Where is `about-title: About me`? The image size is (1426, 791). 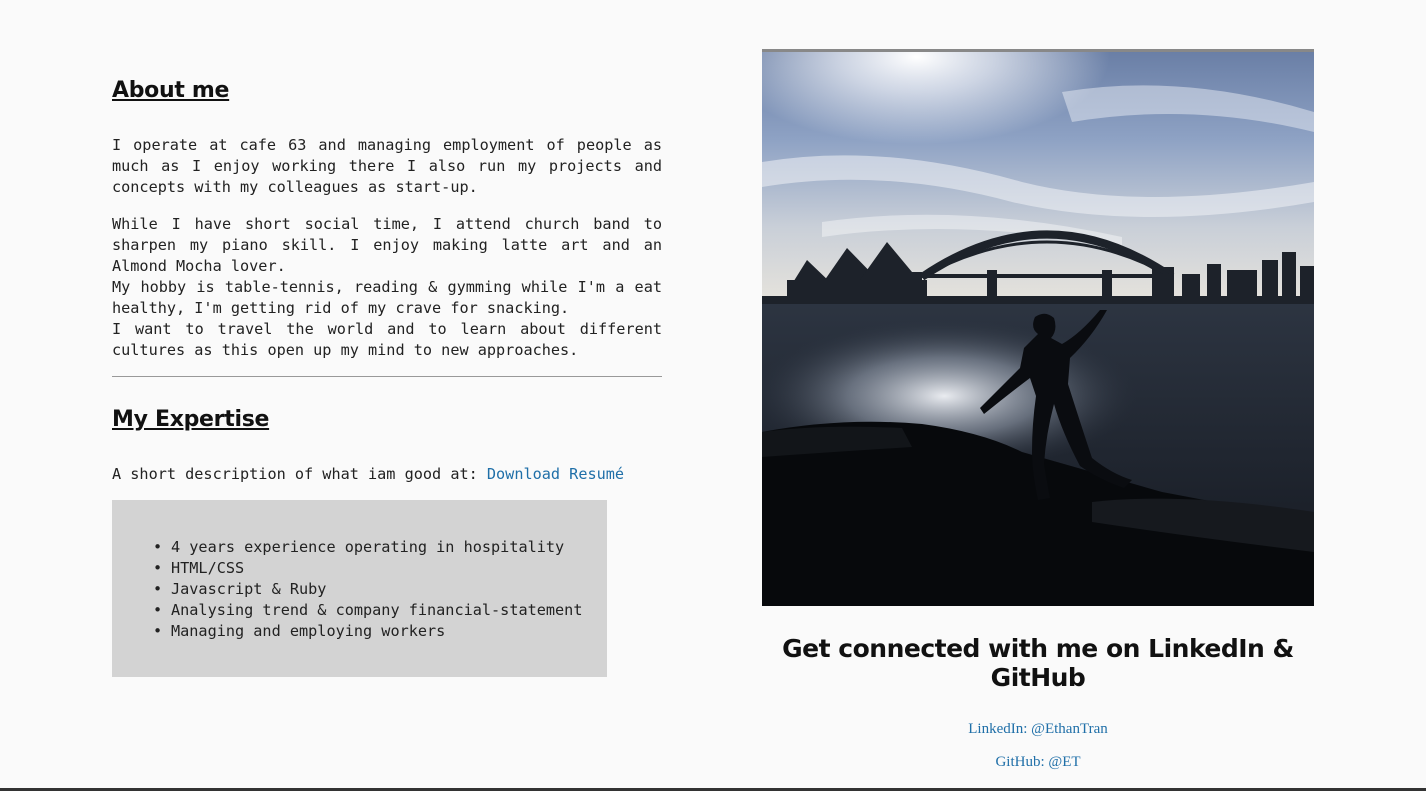
about-title: About me is located at coordinates (171, 90).